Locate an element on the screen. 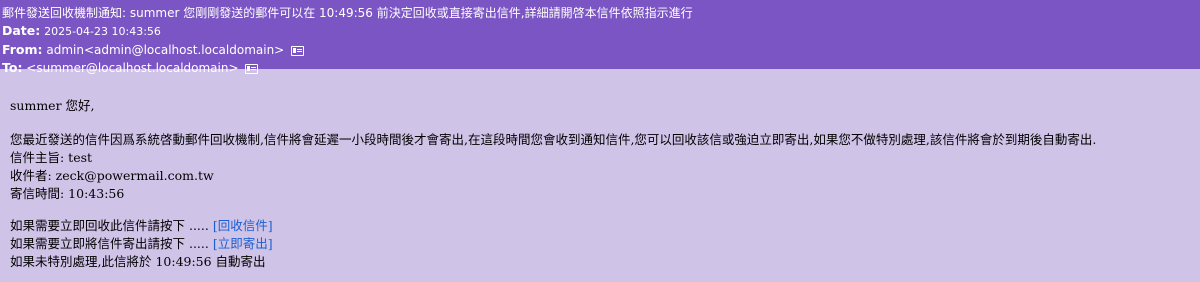 This screenshot has height=282, width=1200. auto-send-line: 如果未特別處理,此信將於 10:49:56 自動寄出 is located at coordinates (138, 261).